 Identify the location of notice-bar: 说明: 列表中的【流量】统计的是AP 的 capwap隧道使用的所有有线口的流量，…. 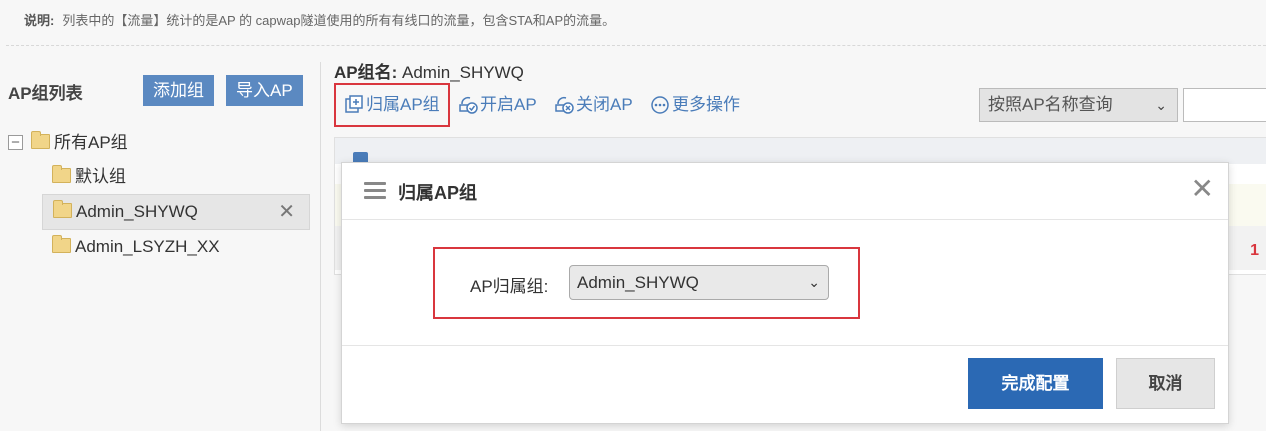
(636, 23).